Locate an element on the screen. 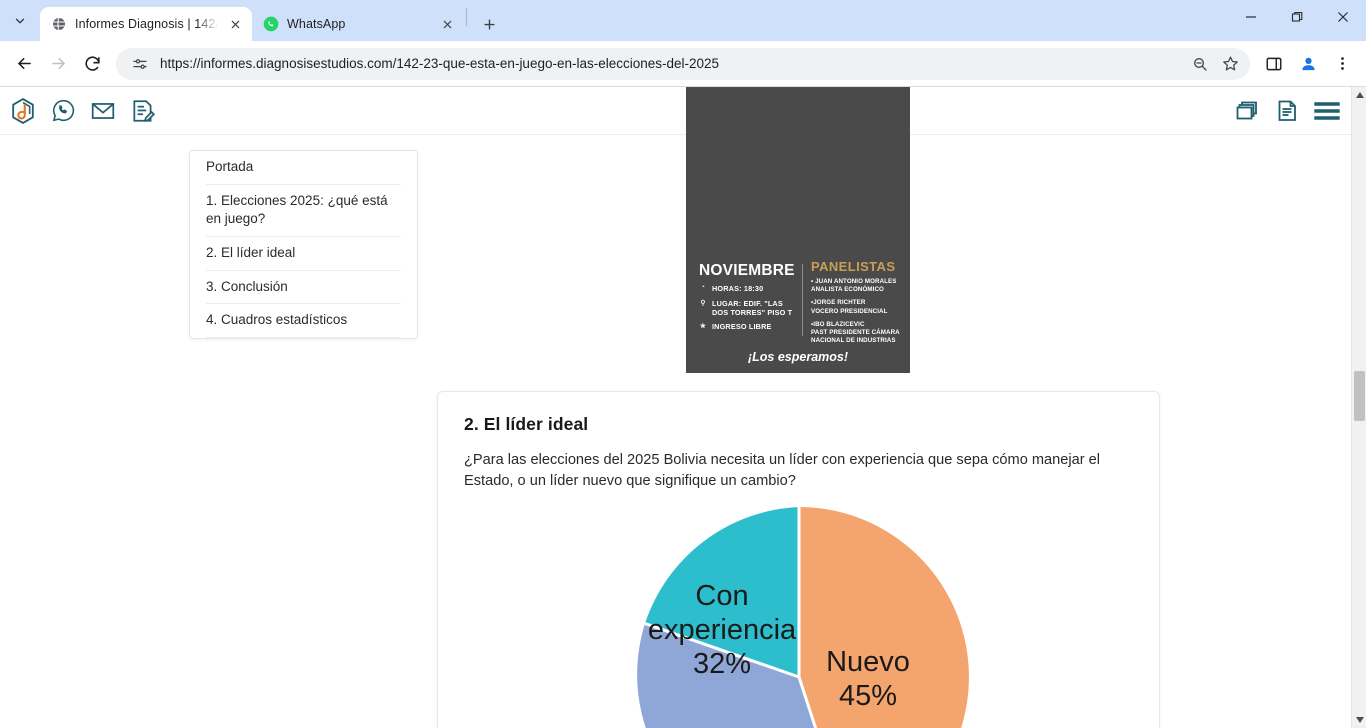  page-scrollbar is located at coordinates (1358, 407).